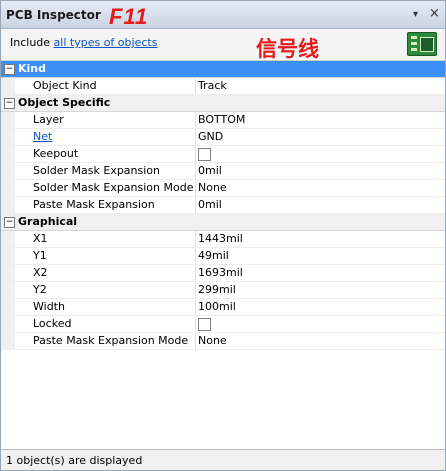  I want to click on include-text: Include all types of objects, so click(83, 42).